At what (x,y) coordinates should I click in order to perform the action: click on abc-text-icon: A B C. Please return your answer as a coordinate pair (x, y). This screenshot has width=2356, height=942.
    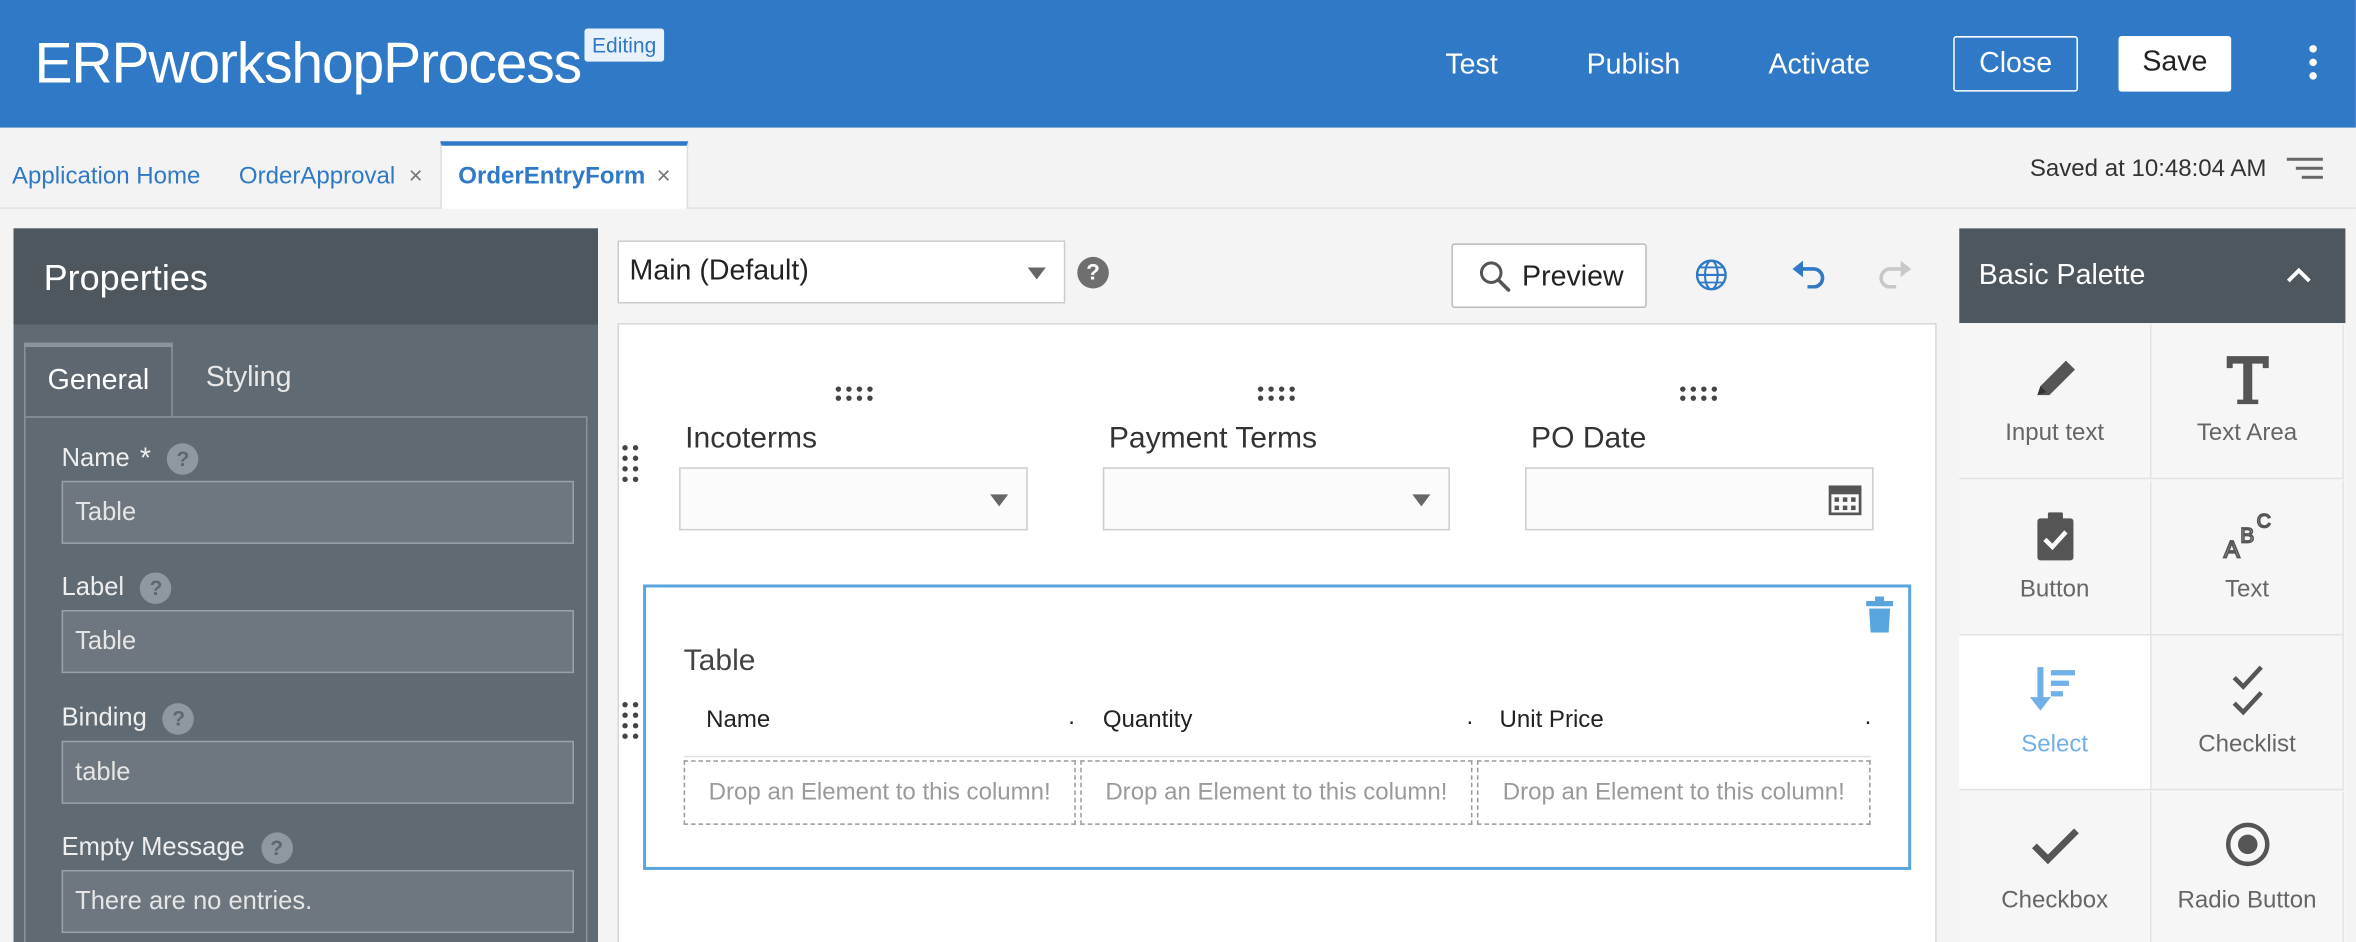
    Looking at the image, I should click on (2247, 537).